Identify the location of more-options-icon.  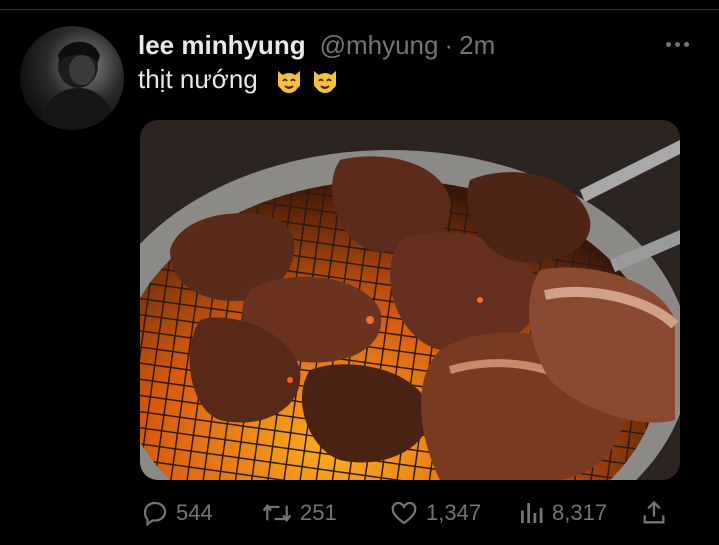
(678, 45).